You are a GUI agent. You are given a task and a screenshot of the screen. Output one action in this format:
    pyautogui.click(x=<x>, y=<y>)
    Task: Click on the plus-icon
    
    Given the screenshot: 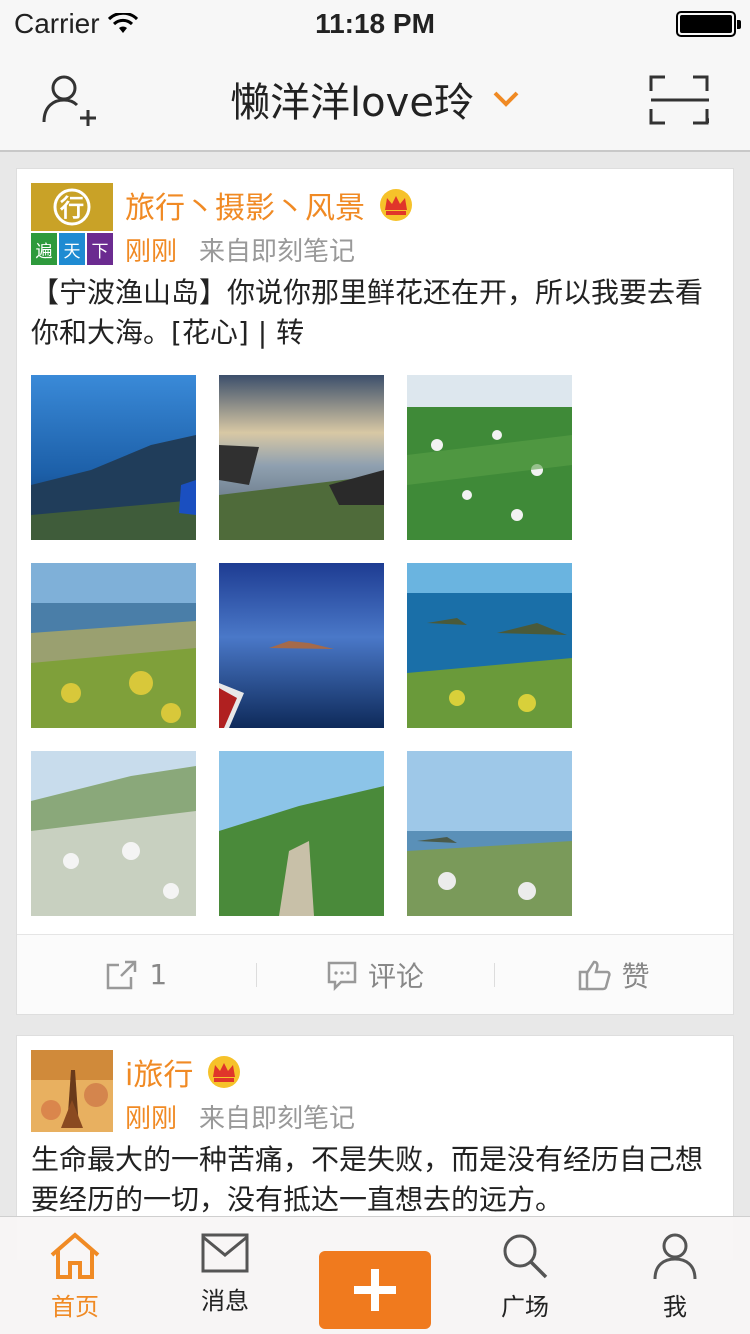 What is the action you would take?
    pyautogui.click(x=375, y=1290)
    